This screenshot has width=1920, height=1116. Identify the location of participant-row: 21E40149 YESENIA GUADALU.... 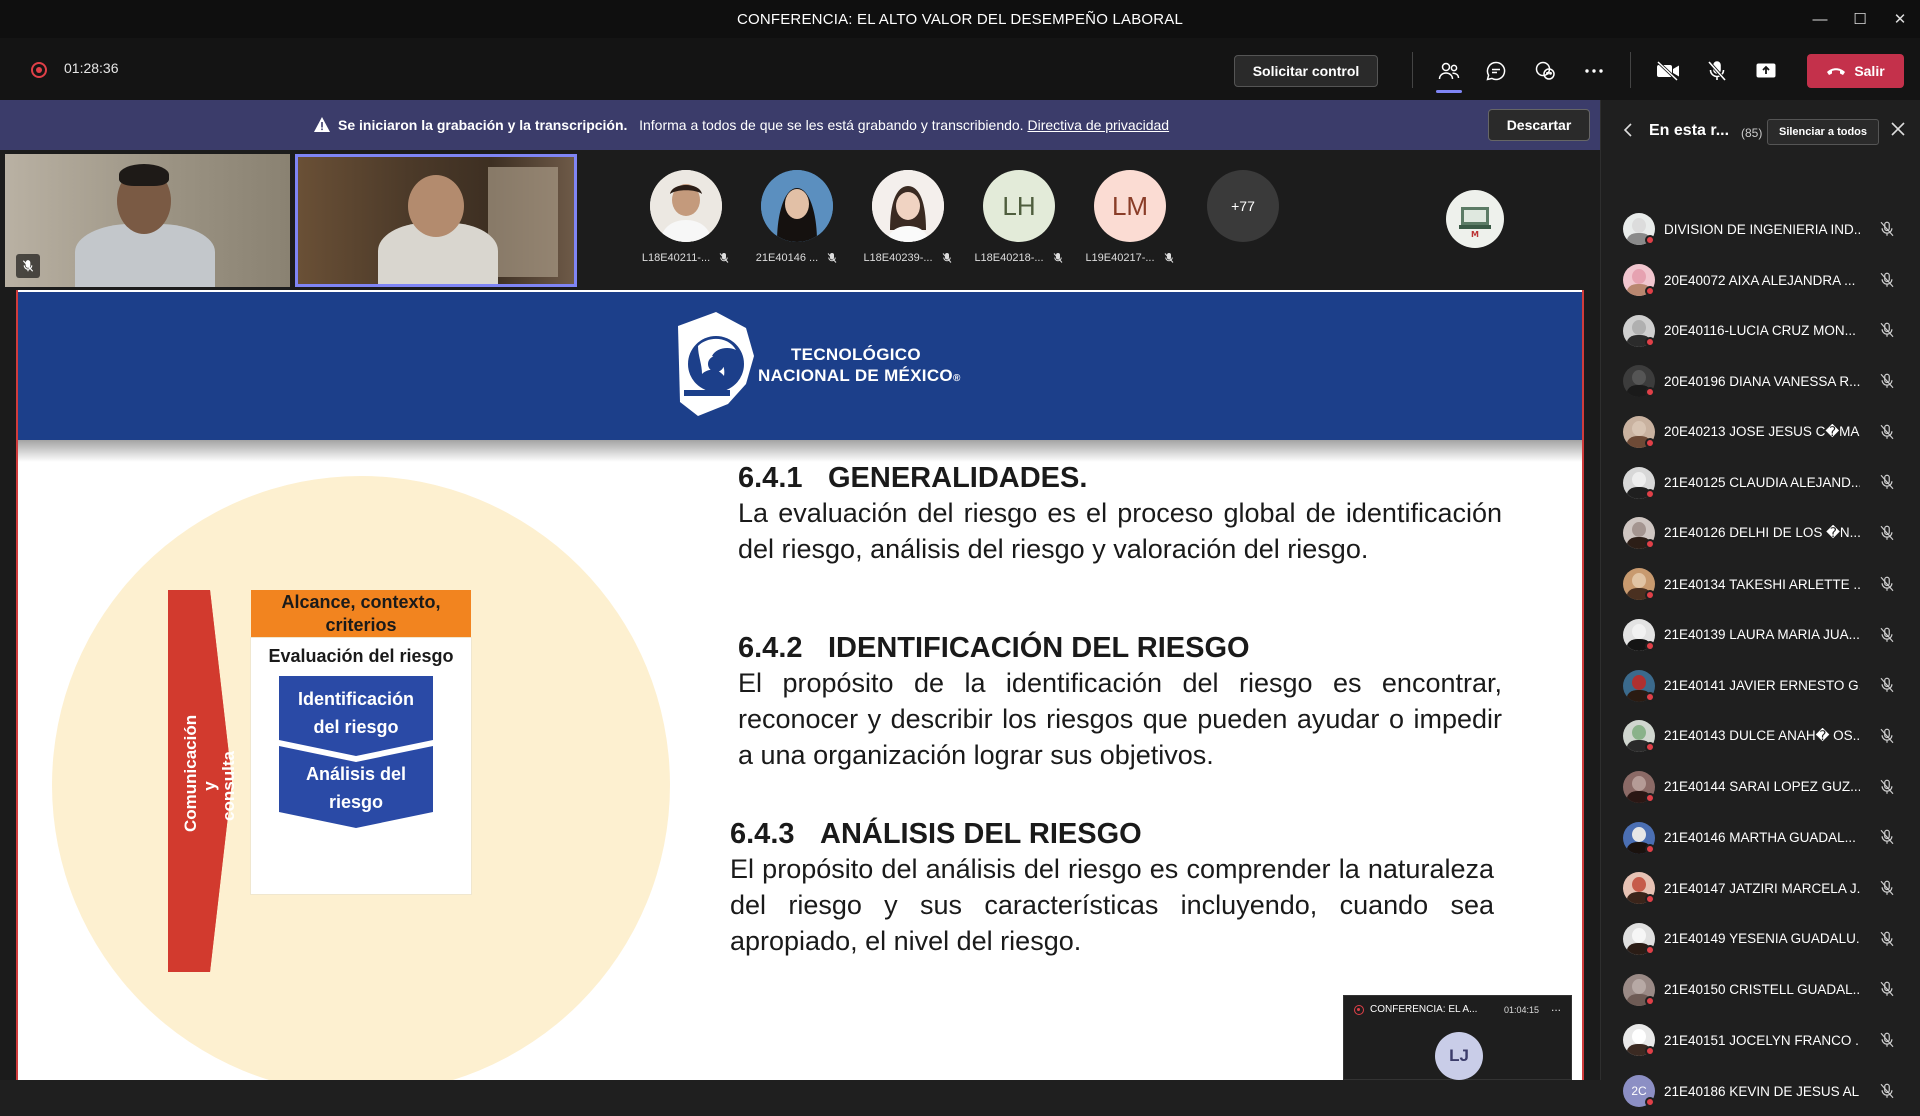
(1760, 939).